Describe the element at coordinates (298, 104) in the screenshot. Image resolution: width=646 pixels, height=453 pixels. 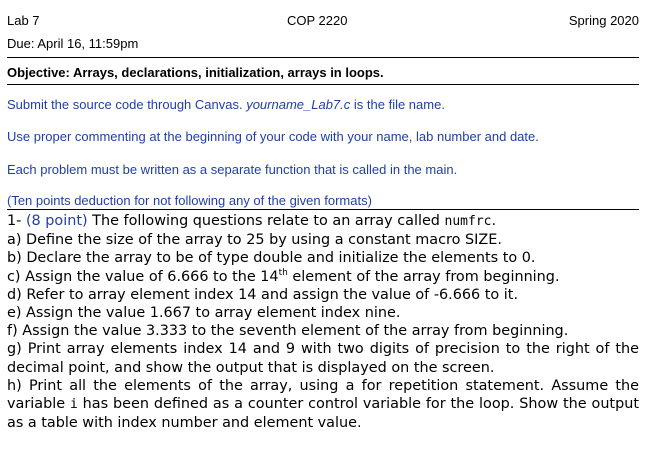
I see `filename: yourname_Lab7.c` at that location.